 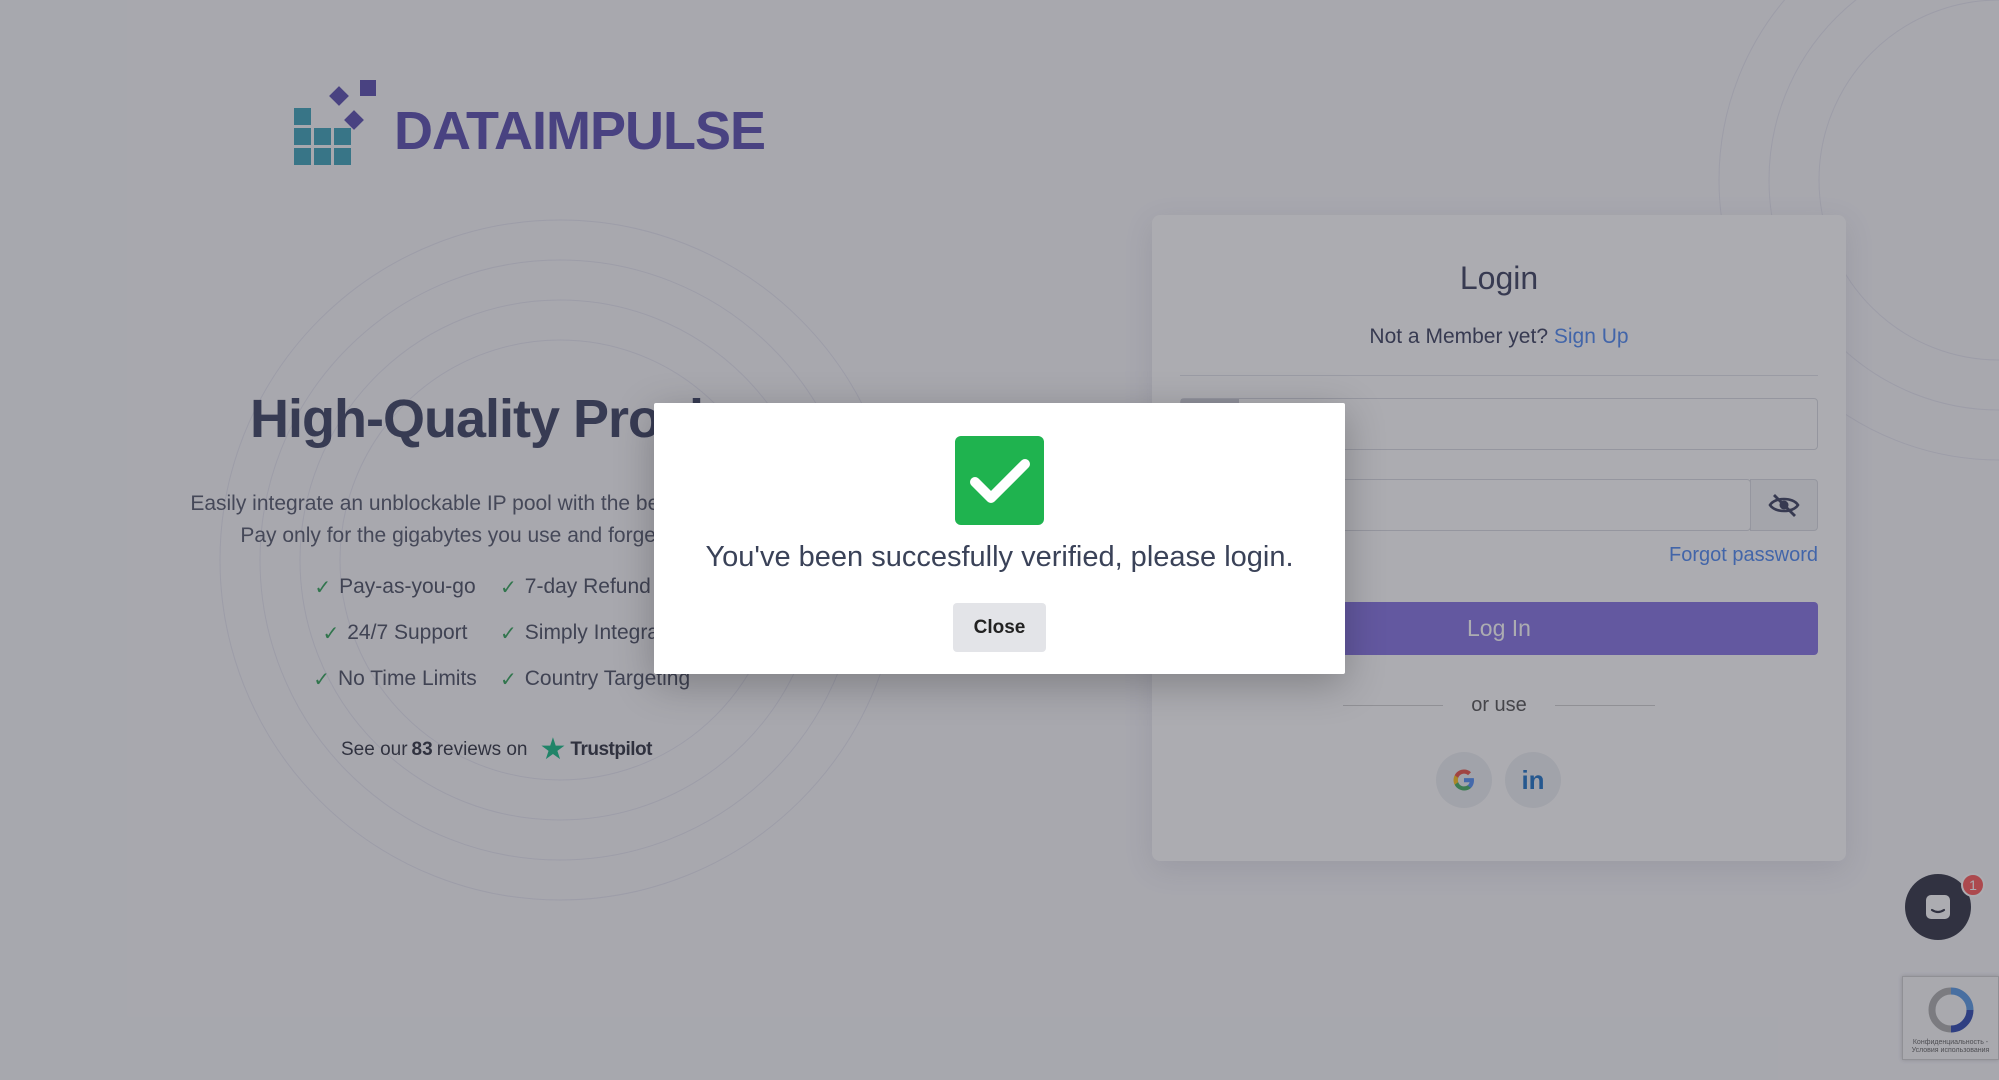 I want to click on checkmark-icon, so click(x=999, y=480).